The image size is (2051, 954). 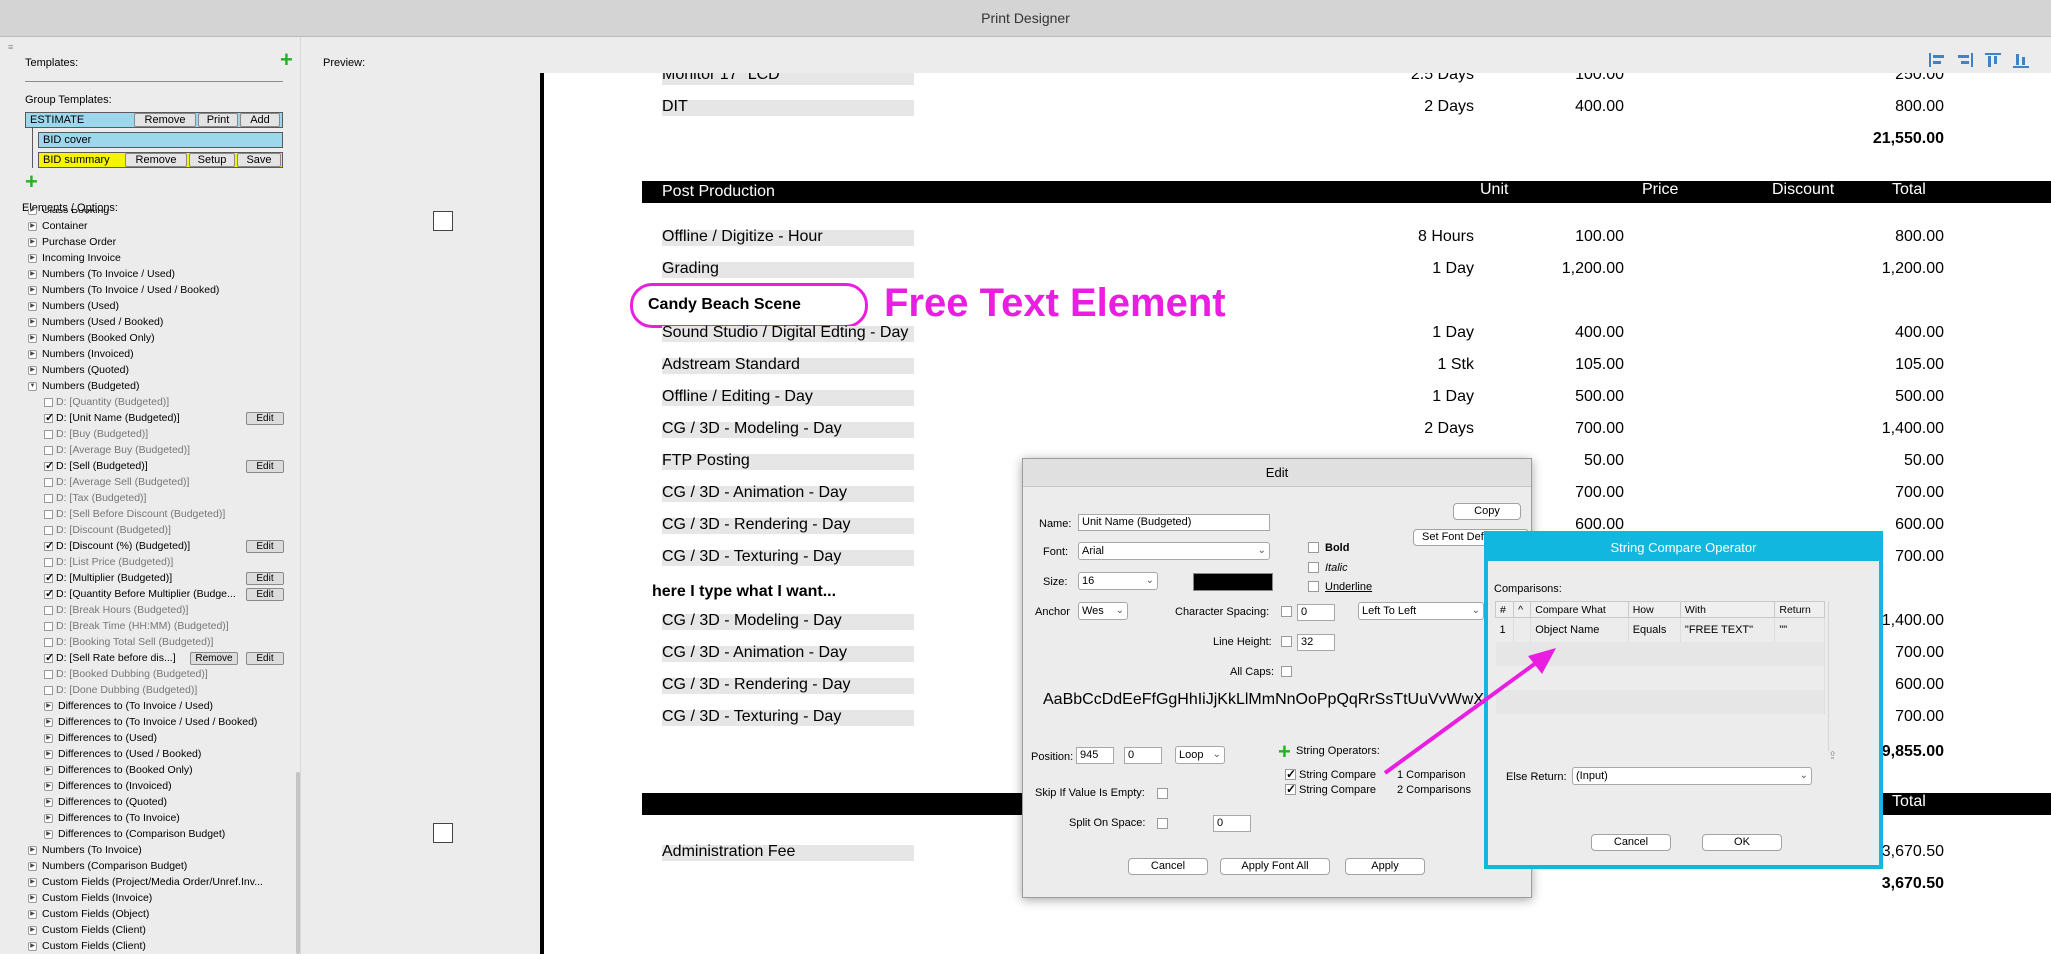 I want to click on align-top-icon, so click(x=1993, y=60).